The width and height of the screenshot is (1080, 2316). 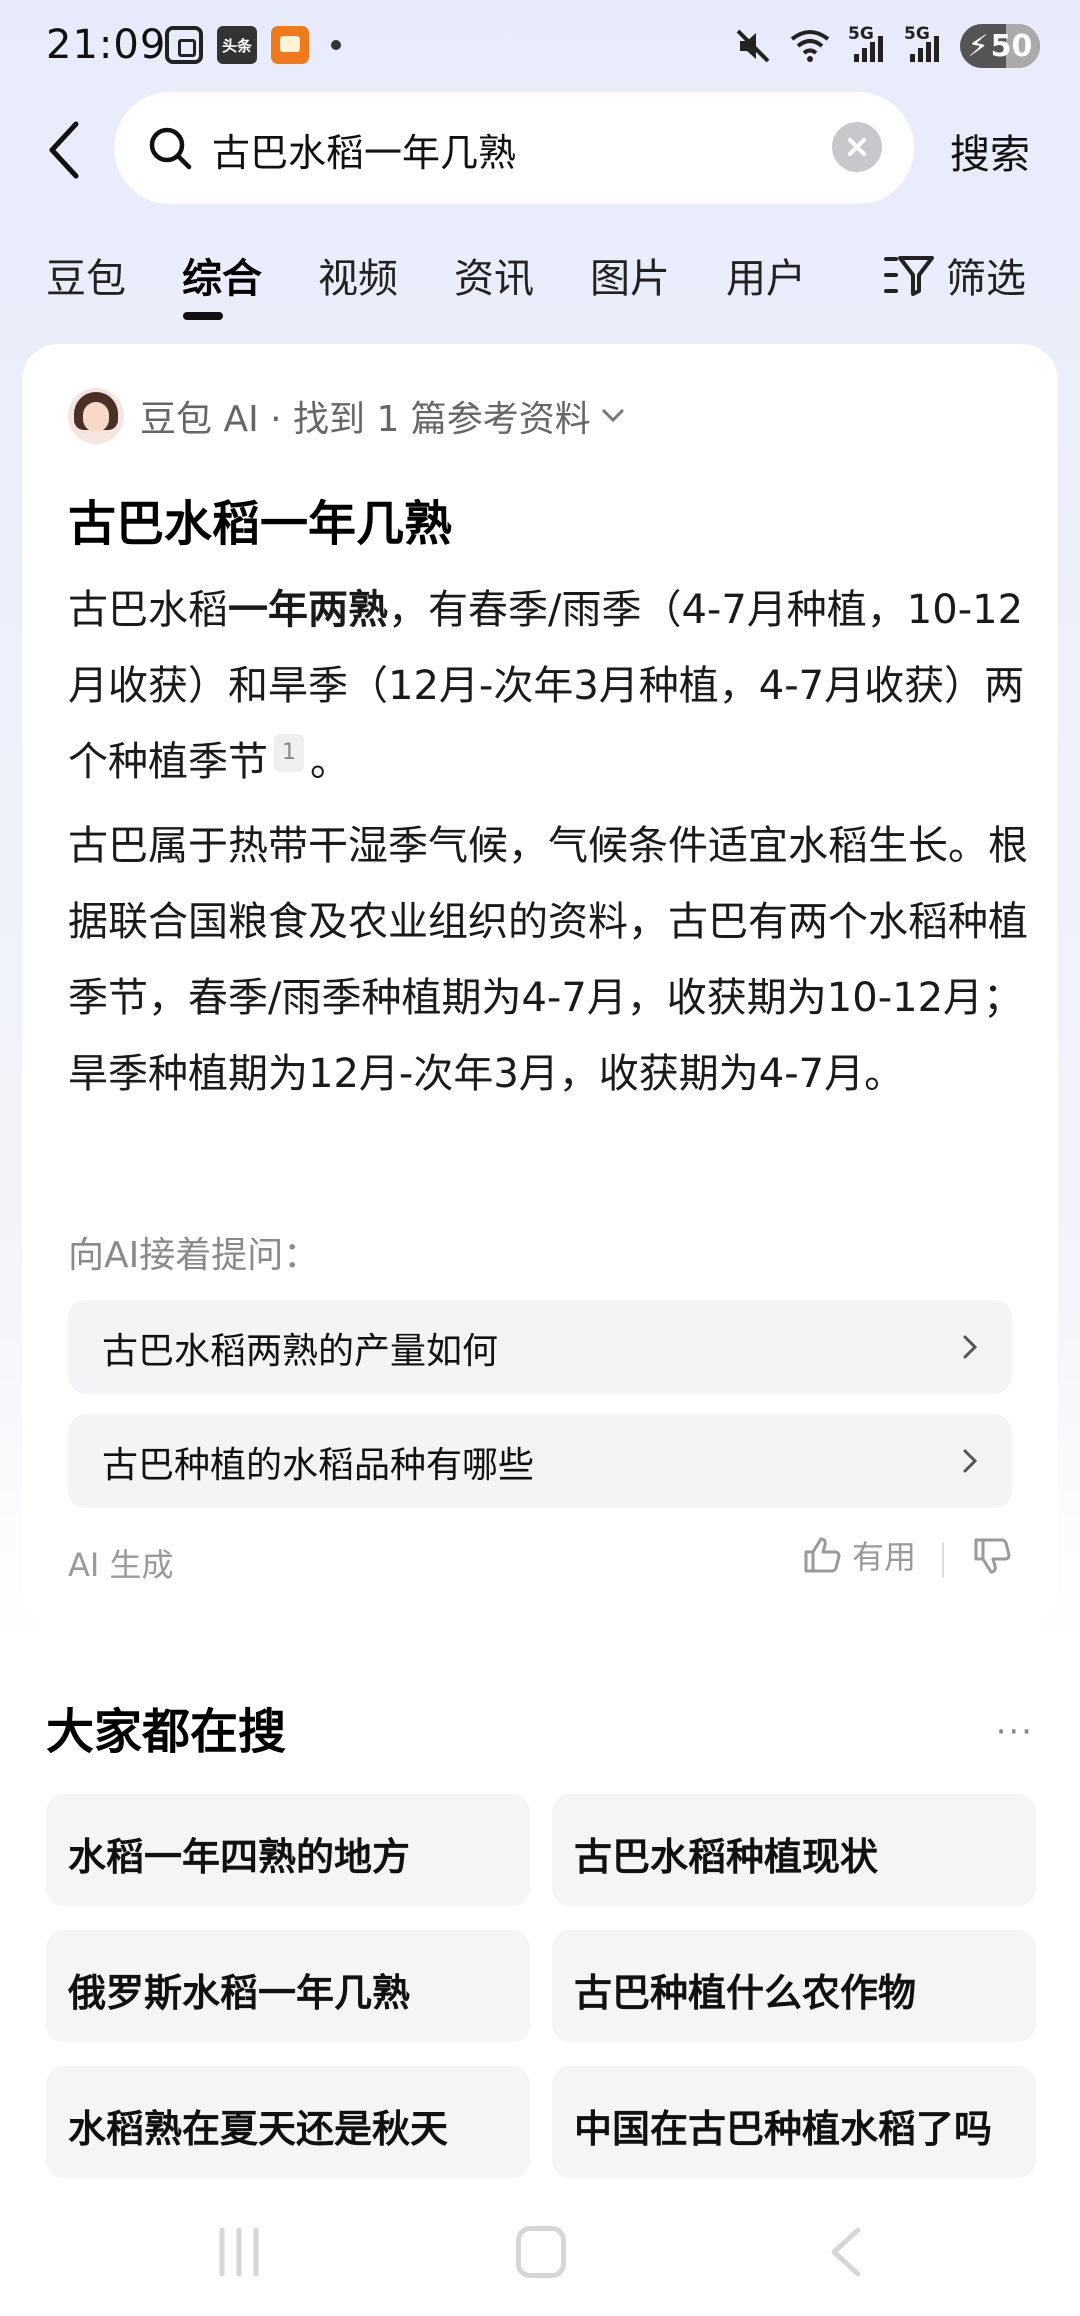 I want to click on hot-search-chip: 中国在古巴种植水稻了吗, so click(x=794, y=2122).